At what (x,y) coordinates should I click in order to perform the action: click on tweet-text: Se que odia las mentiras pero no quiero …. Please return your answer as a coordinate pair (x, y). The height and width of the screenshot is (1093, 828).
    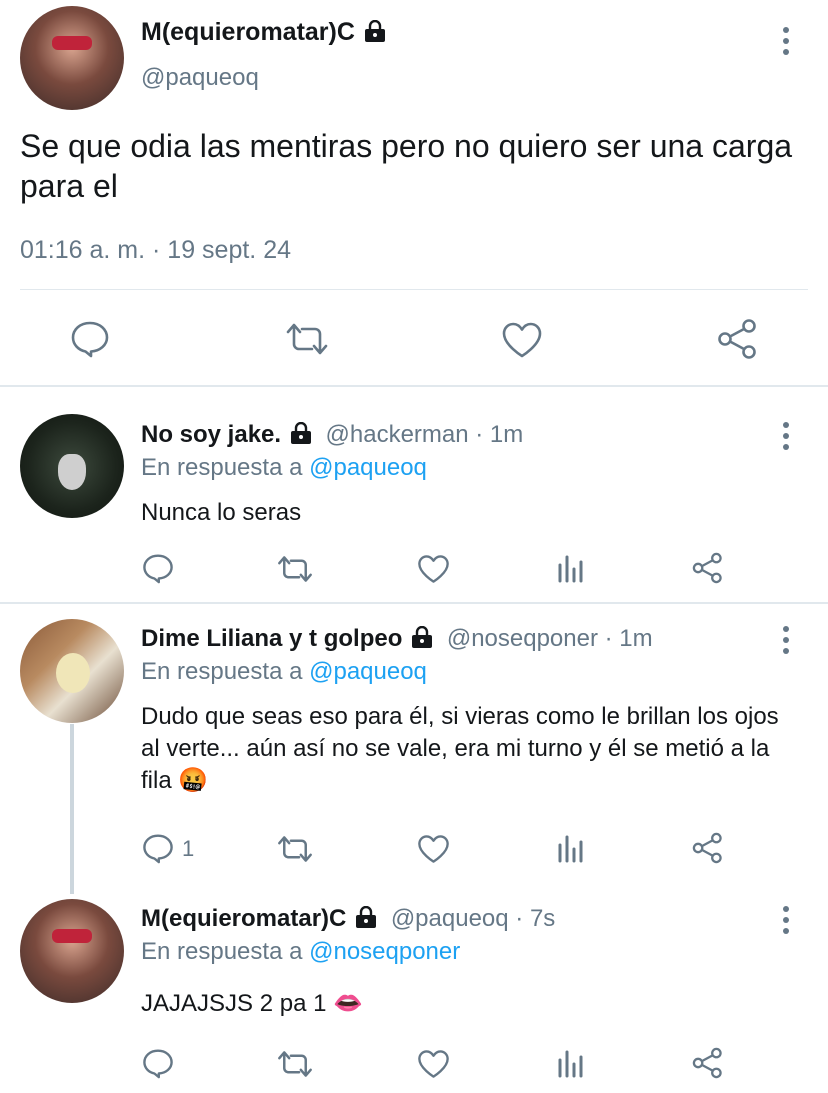
    Looking at the image, I should click on (406, 166).